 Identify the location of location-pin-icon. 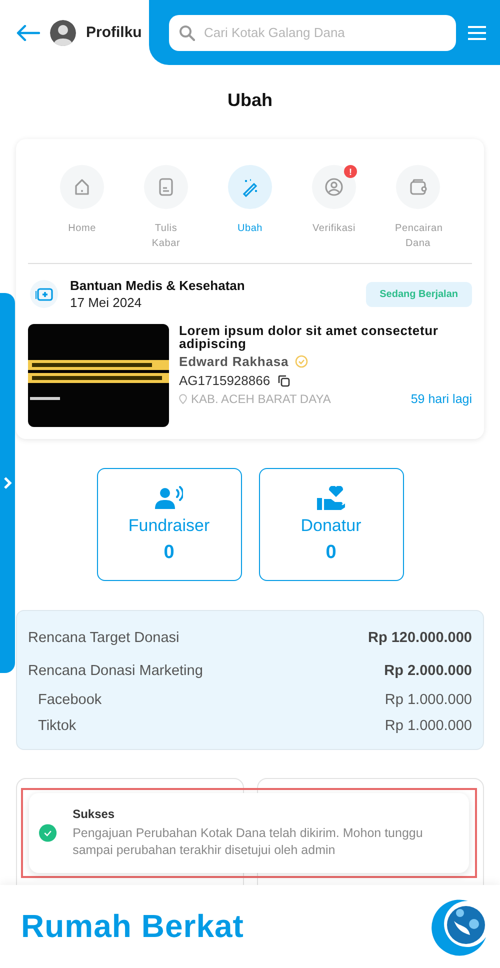
(183, 399).